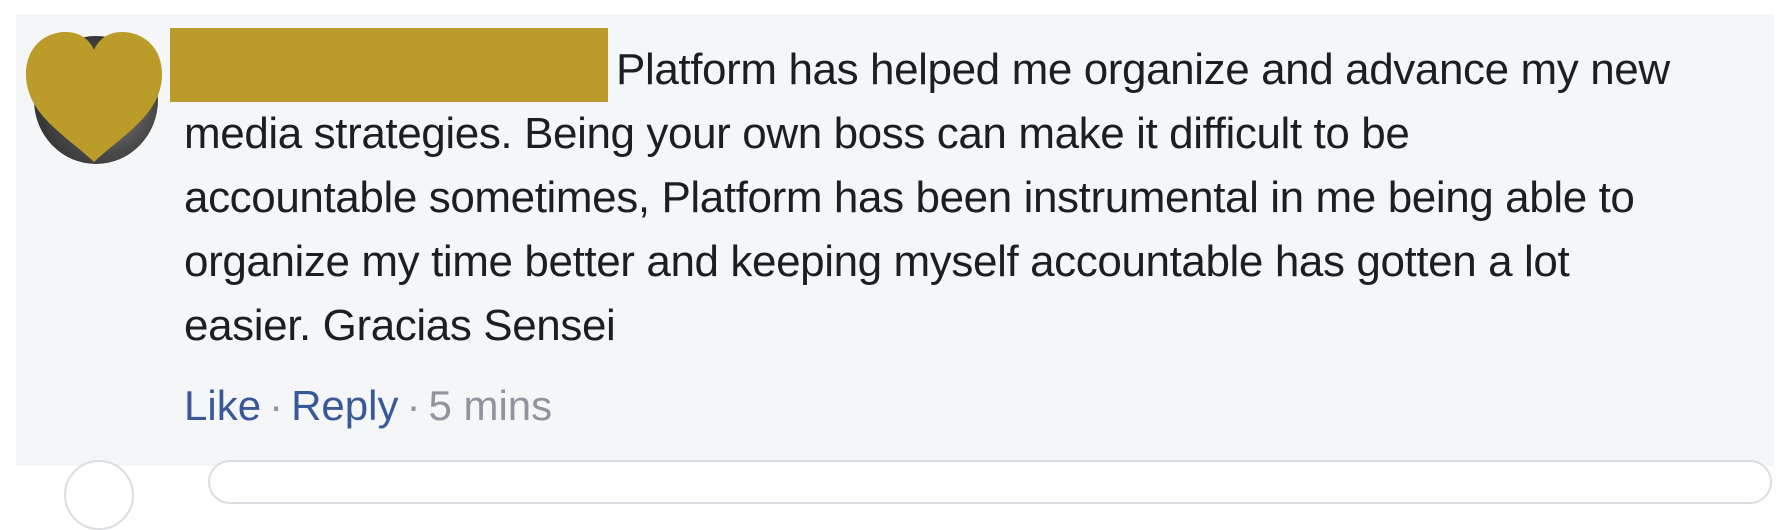 This screenshot has width=1786, height=530. What do you see at coordinates (490, 405) in the screenshot?
I see `comment-timestamp: 5 mins` at bounding box center [490, 405].